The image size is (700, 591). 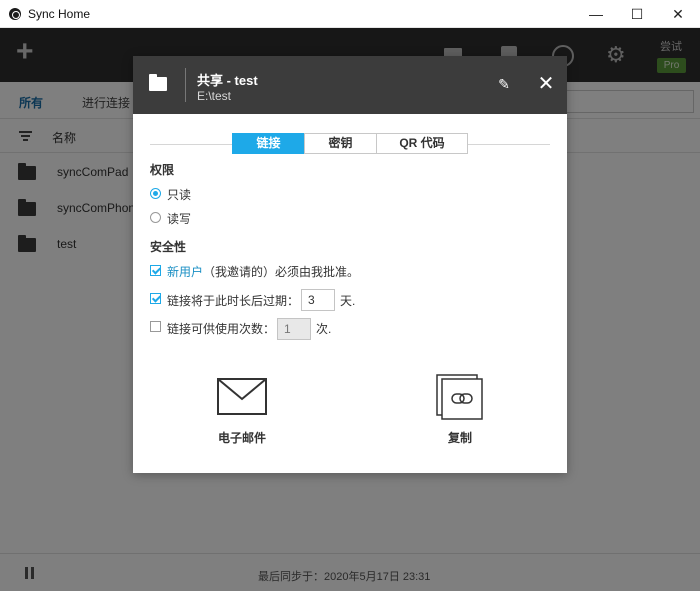 What do you see at coordinates (214, 96) in the screenshot?
I see `folder-path: E:\test` at bounding box center [214, 96].